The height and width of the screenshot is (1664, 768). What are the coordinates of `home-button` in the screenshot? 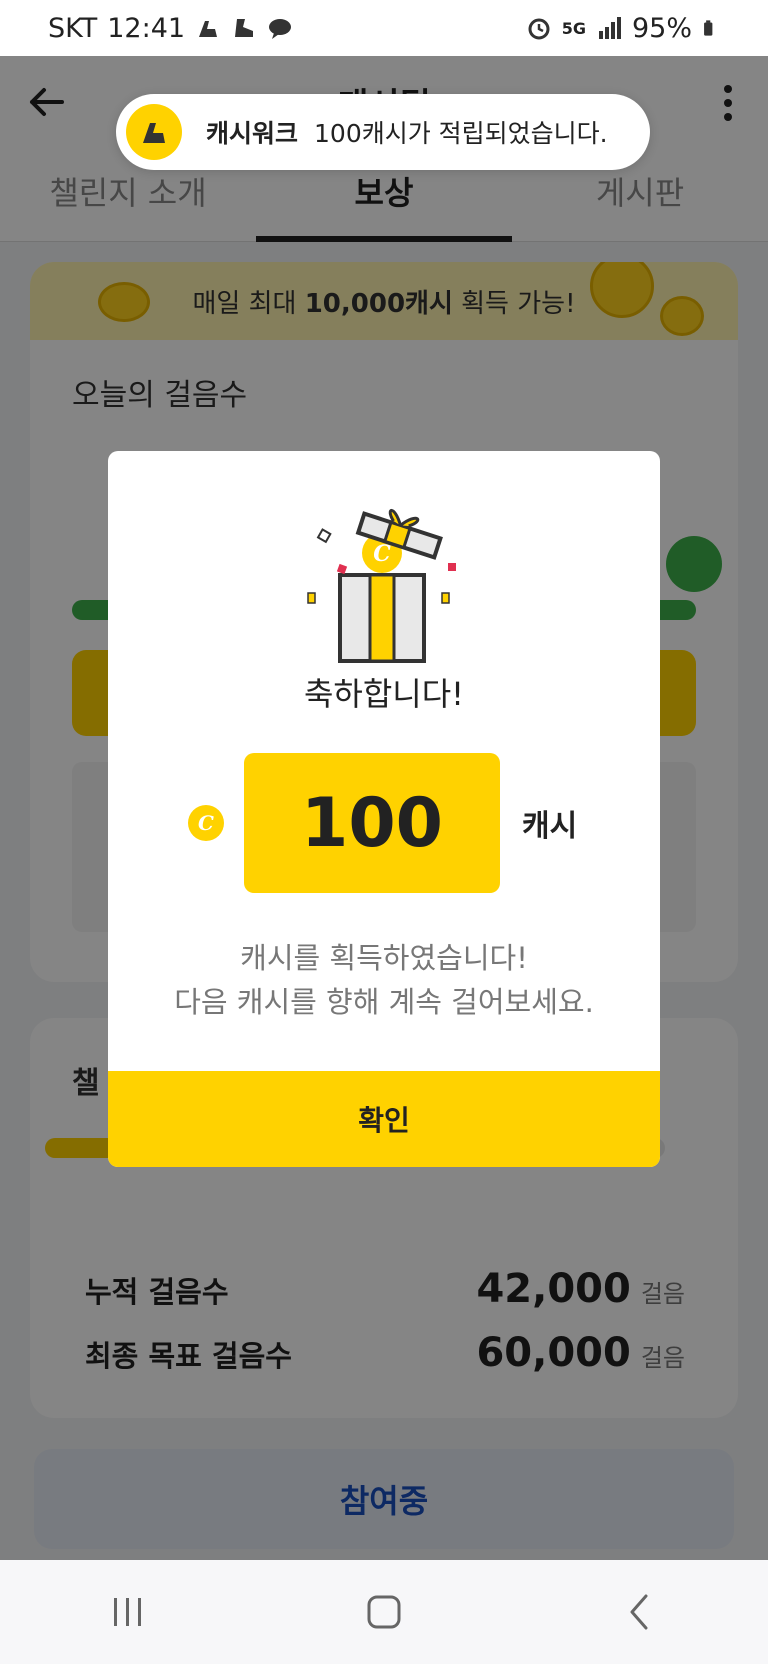 It's located at (384, 1612).